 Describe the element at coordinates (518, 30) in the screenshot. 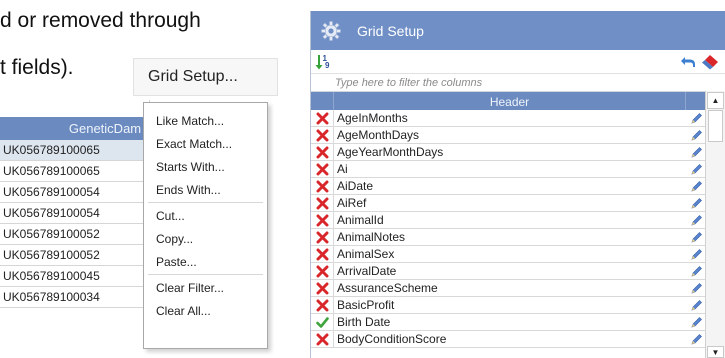

I see `panel-title-bar: Grid Setup` at that location.